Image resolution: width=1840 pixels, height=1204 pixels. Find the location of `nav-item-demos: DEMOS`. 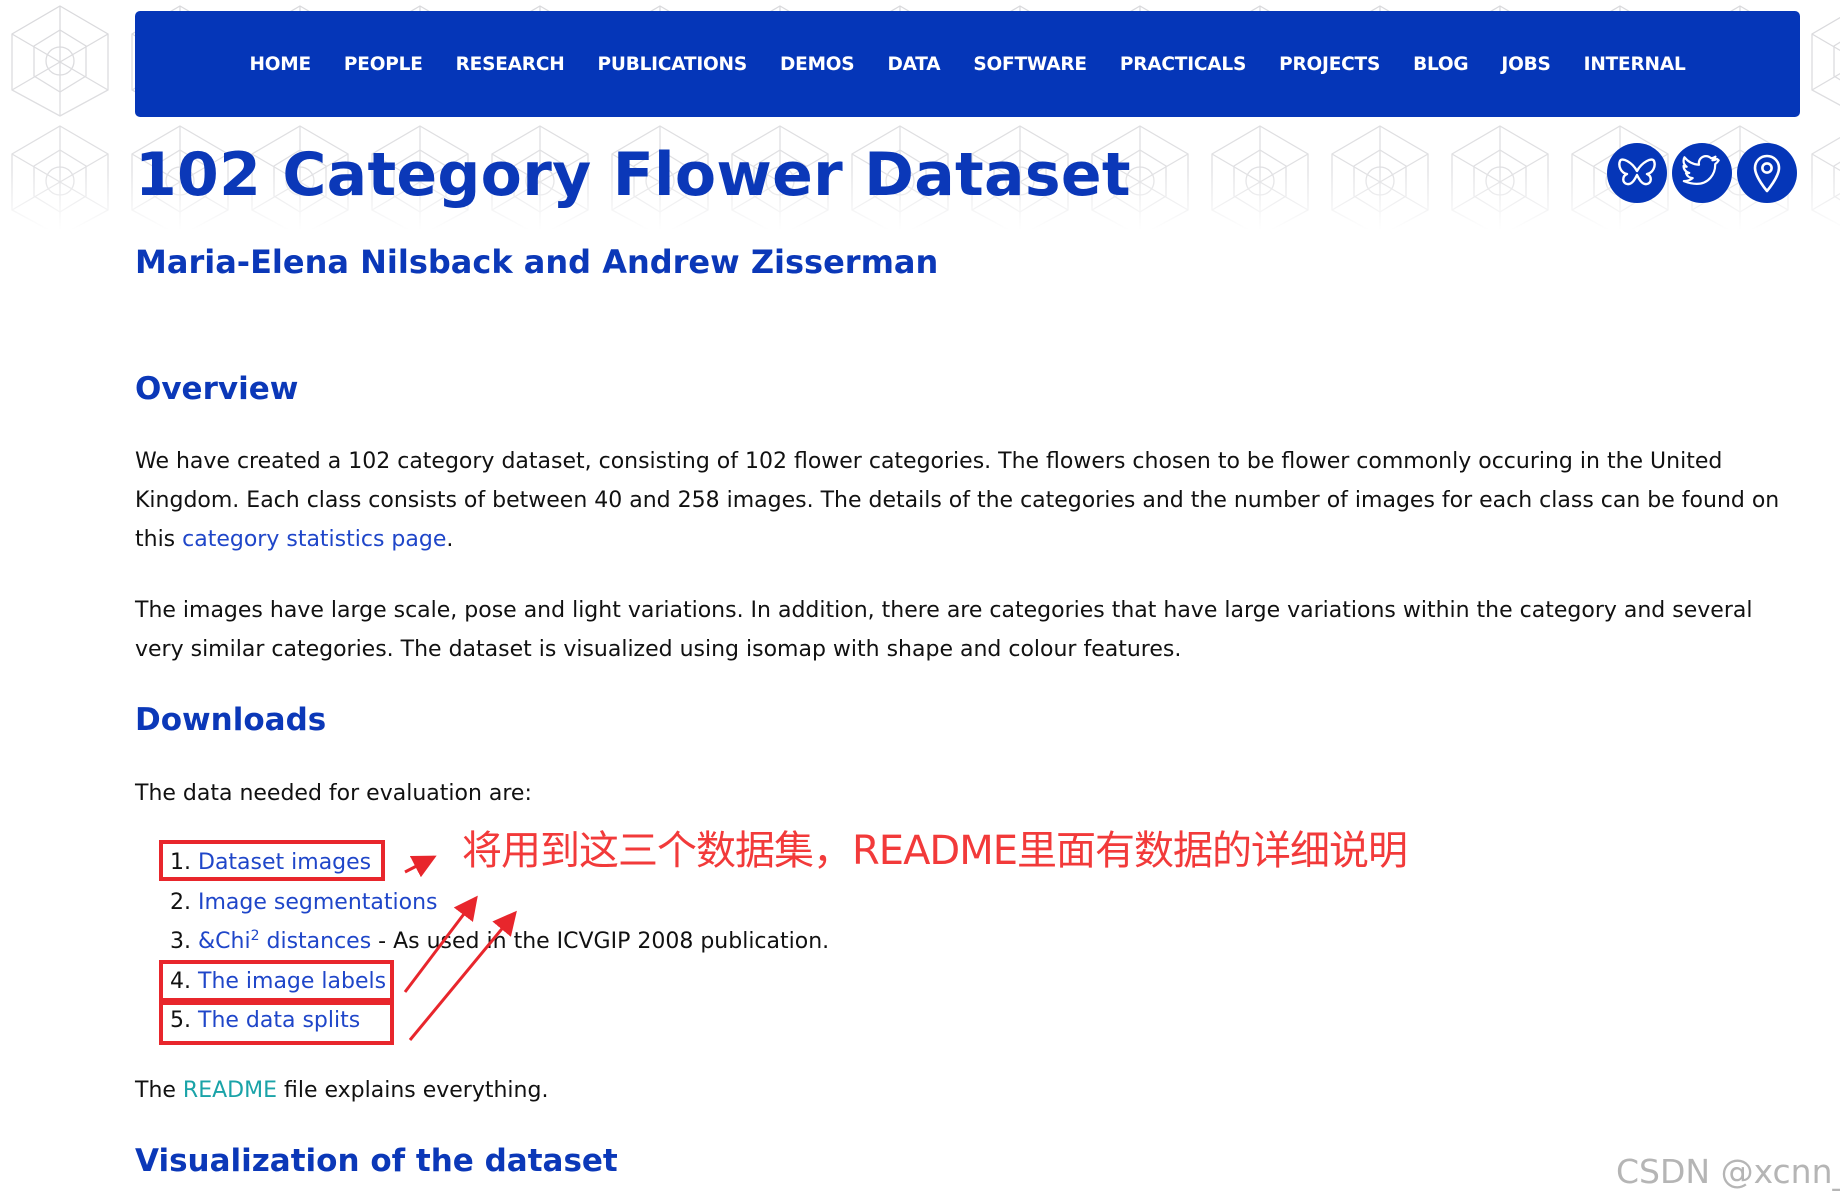

nav-item-demos: DEMOS is located at coordinates (817, 64).